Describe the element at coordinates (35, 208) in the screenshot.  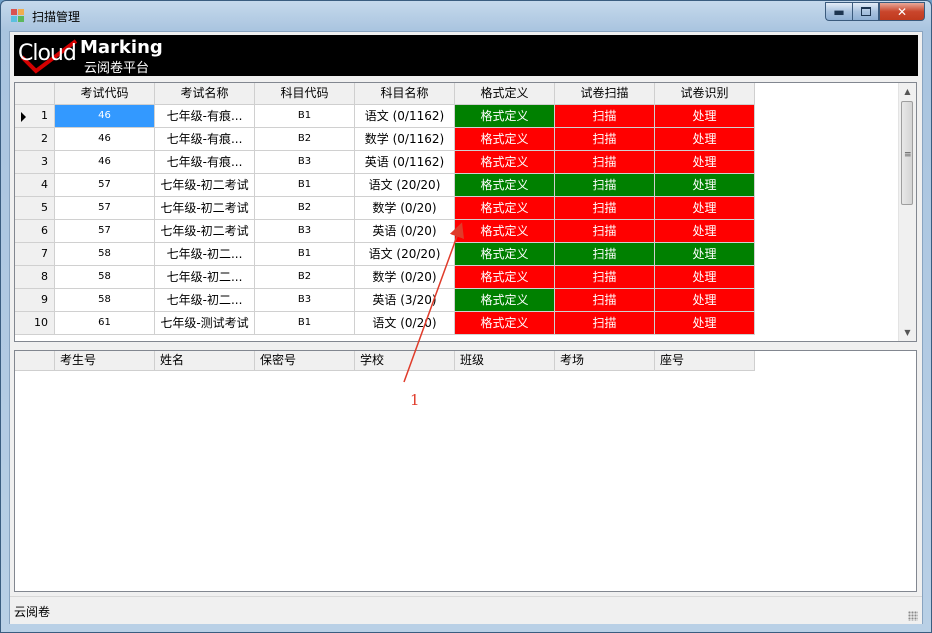
I see `row-header: 5` at that location.